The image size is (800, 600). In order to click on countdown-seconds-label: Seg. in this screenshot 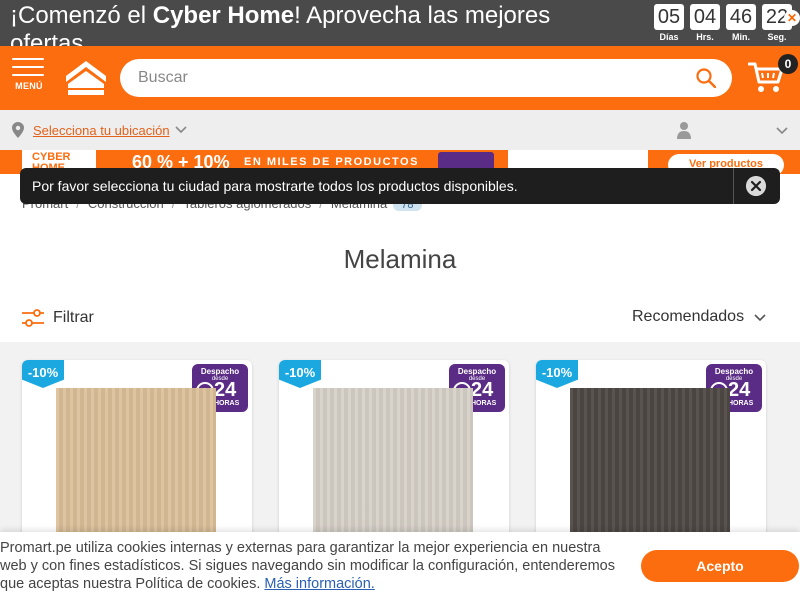, I will do `click(777, 37)`.